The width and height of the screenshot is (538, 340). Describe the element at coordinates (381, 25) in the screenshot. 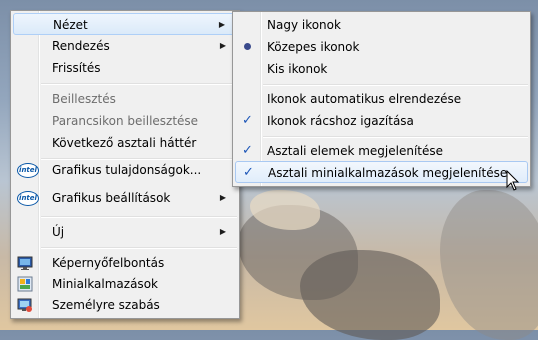

I see `submenu-item-large-icons: Nagy ikonok` at that location.